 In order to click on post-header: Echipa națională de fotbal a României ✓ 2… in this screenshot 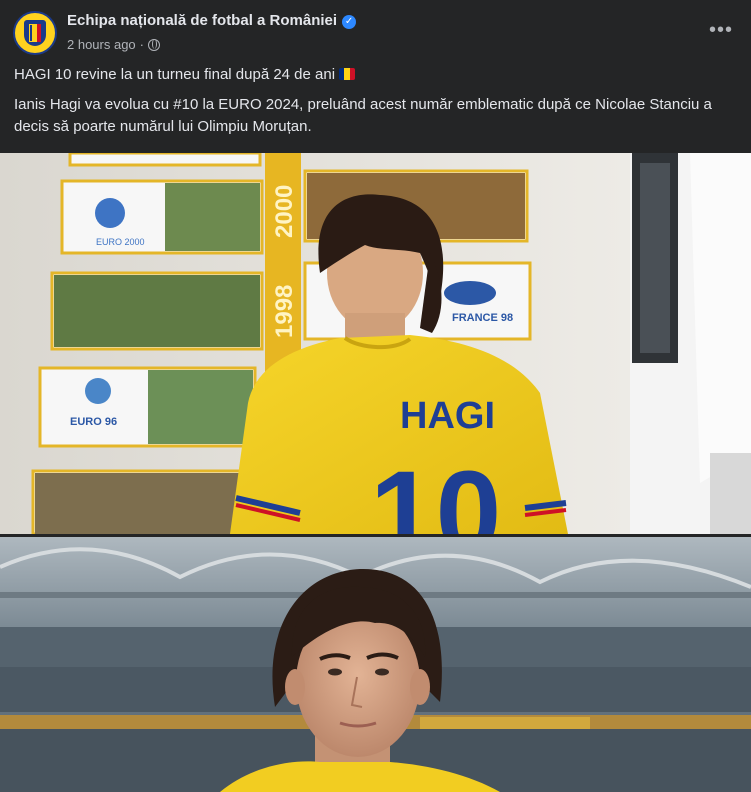, I will do `click(375, 30)`.